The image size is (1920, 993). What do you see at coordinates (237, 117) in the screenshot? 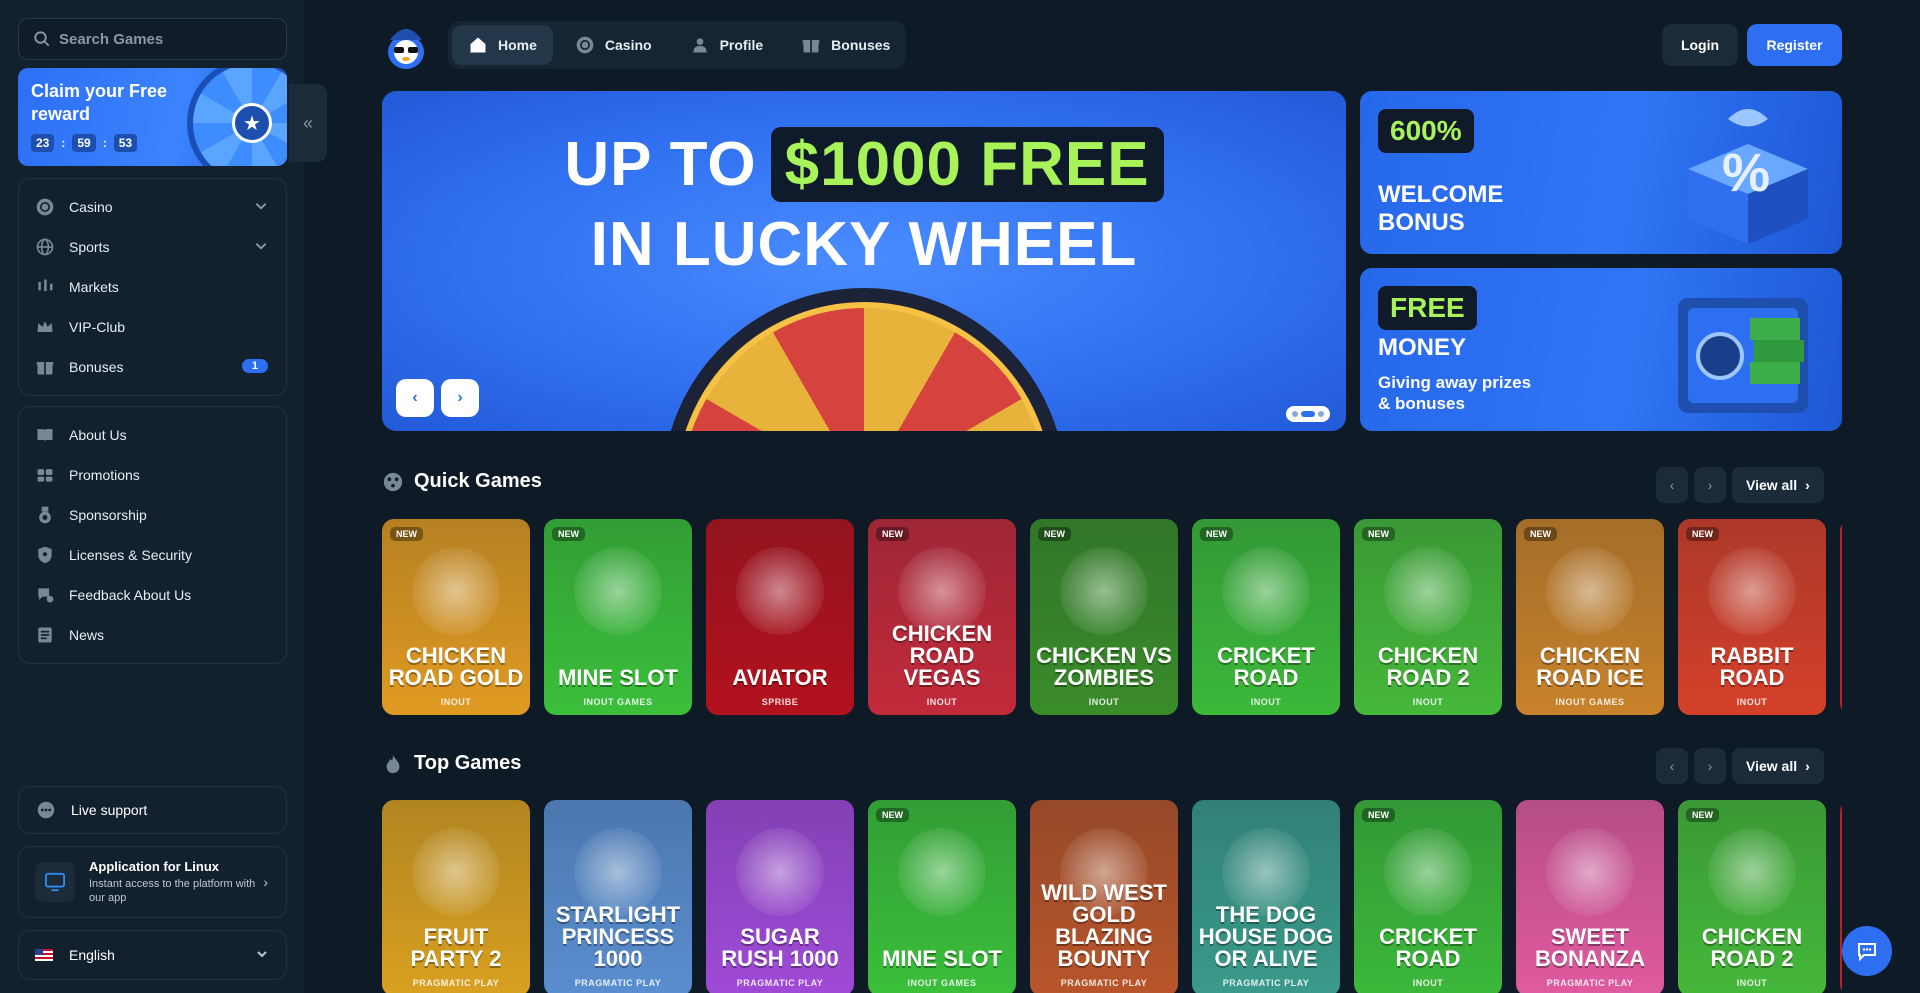
I see `reward-wheel-image: ★` at bounding box center [237, 117].